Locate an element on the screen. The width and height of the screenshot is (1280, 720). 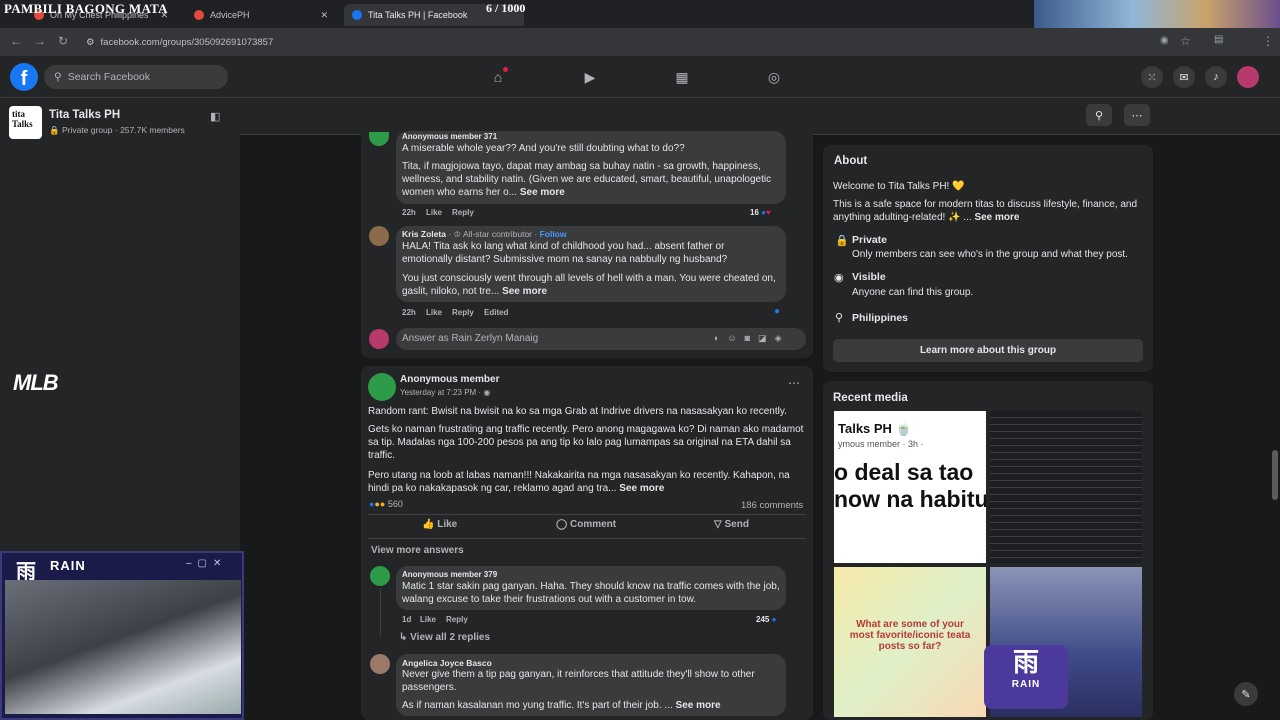
reaction-summary: ●●● 560 is located at coordinates (386, 504).